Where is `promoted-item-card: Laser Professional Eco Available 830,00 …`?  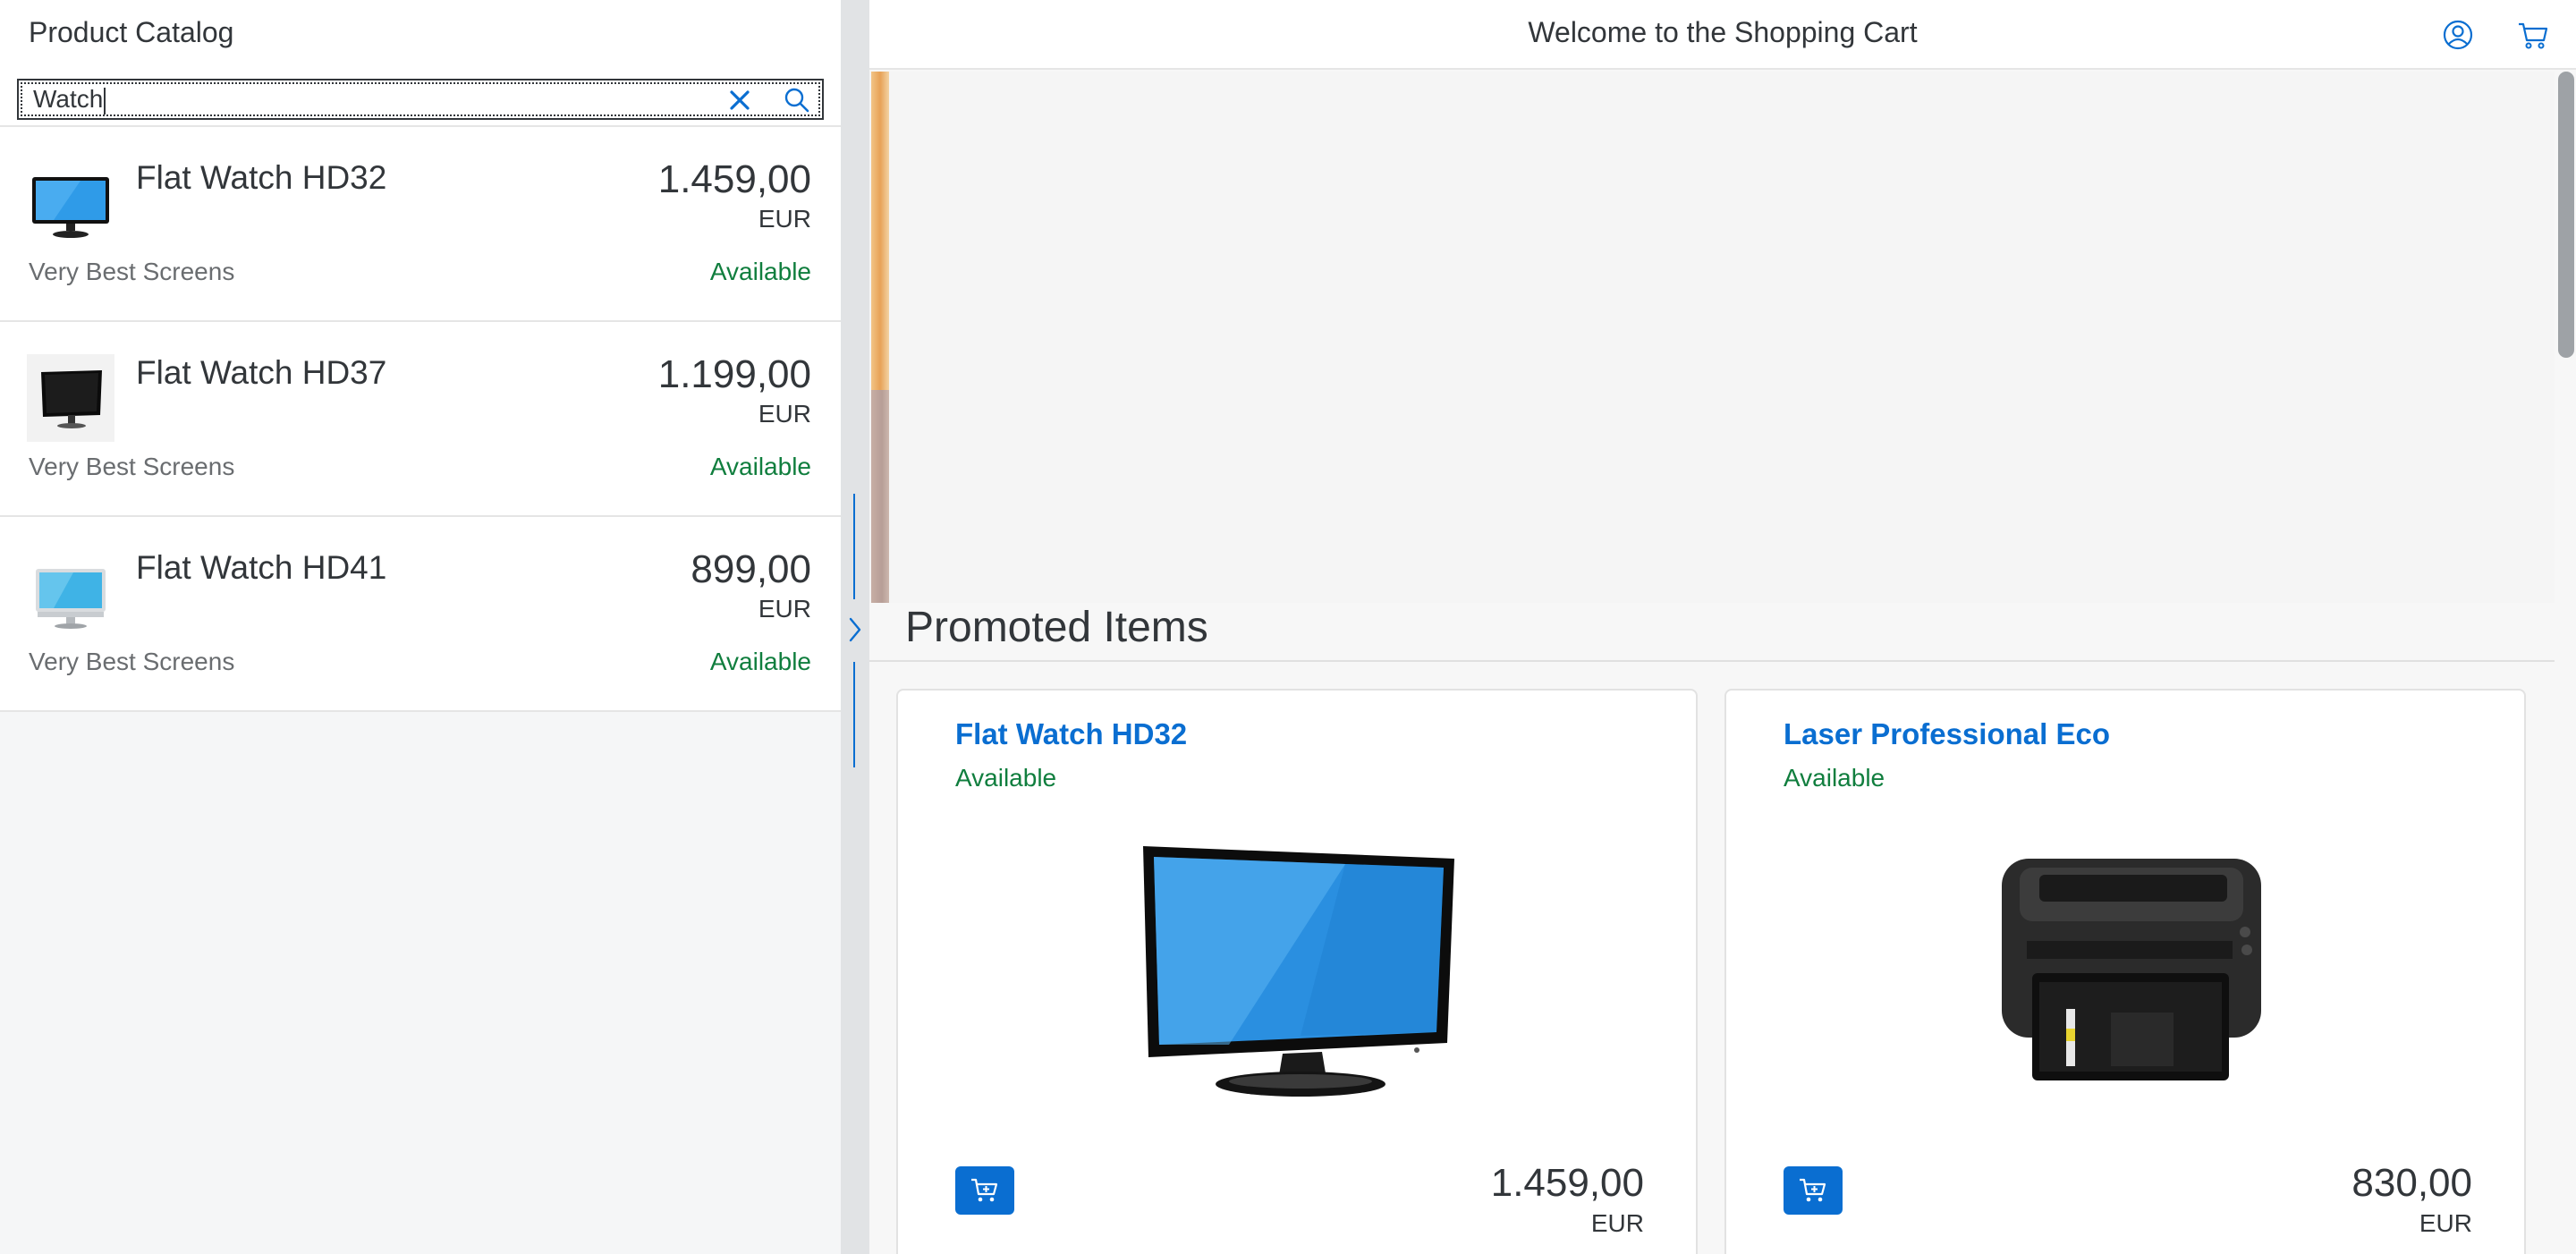 promoted-item-card: Laser Professional Eco Available 830,00 … is located at coordinates (2125, 971).